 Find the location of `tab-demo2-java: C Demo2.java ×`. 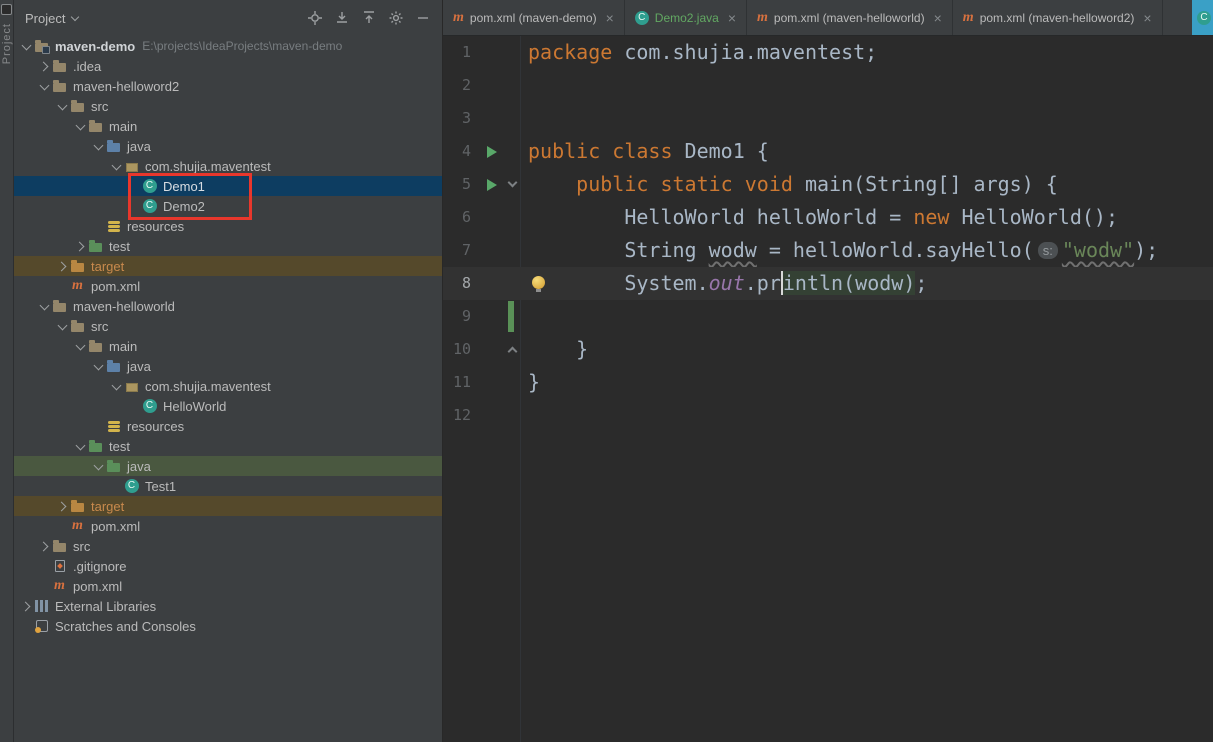

tab-demo2-java: C Demo2.java × is located at coordinates (686, 17).